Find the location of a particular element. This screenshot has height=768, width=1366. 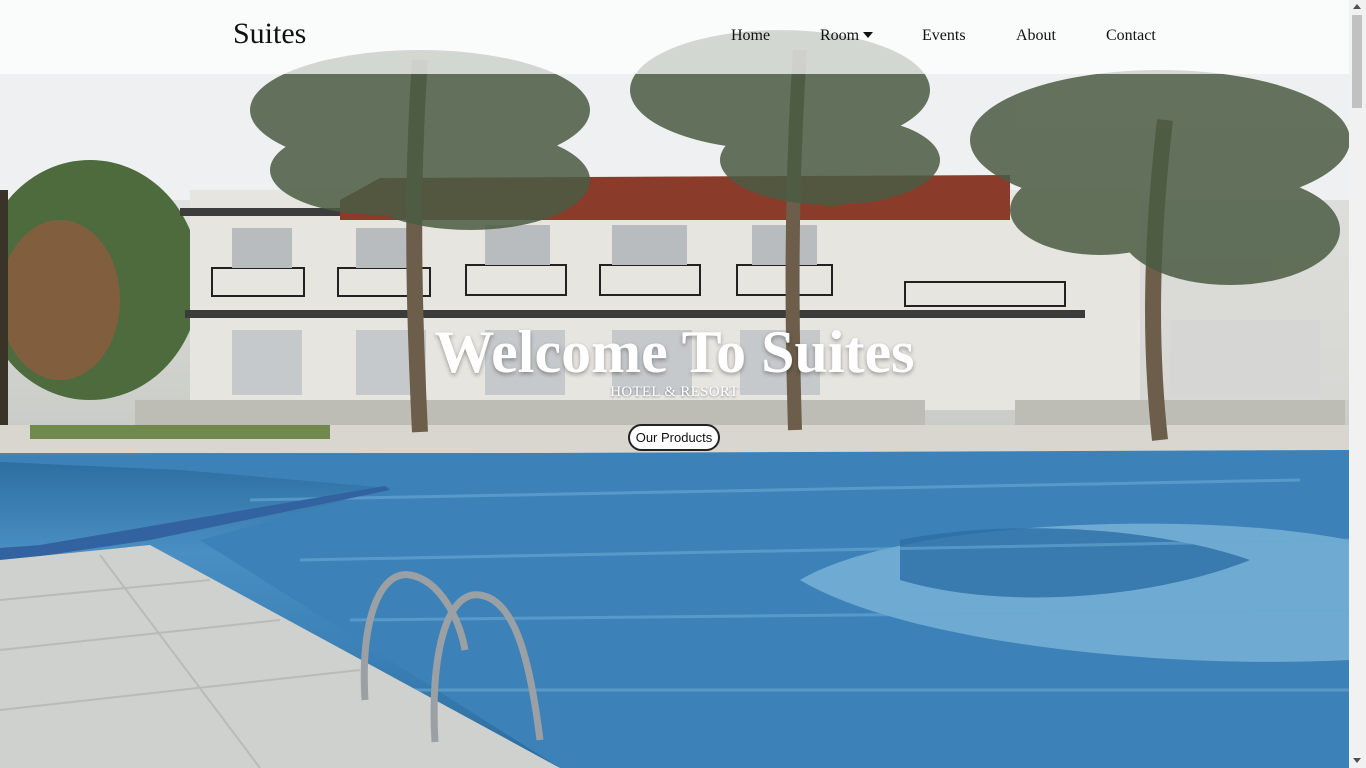

nav-item-room-label: Room is located at coordinates (840, 35).